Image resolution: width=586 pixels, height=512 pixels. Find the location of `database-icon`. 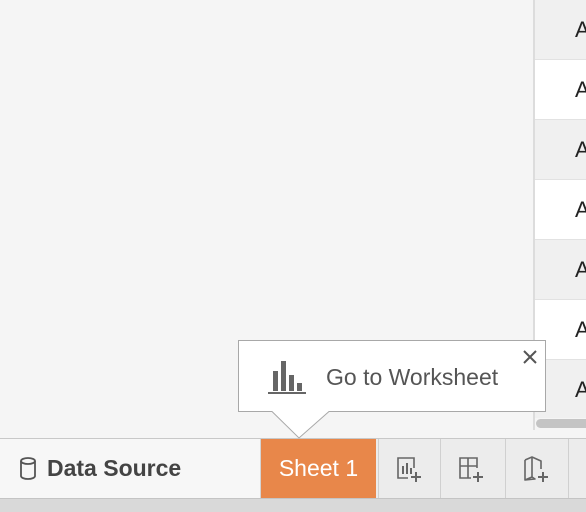

database-icon is located at coordinates (28, 468).